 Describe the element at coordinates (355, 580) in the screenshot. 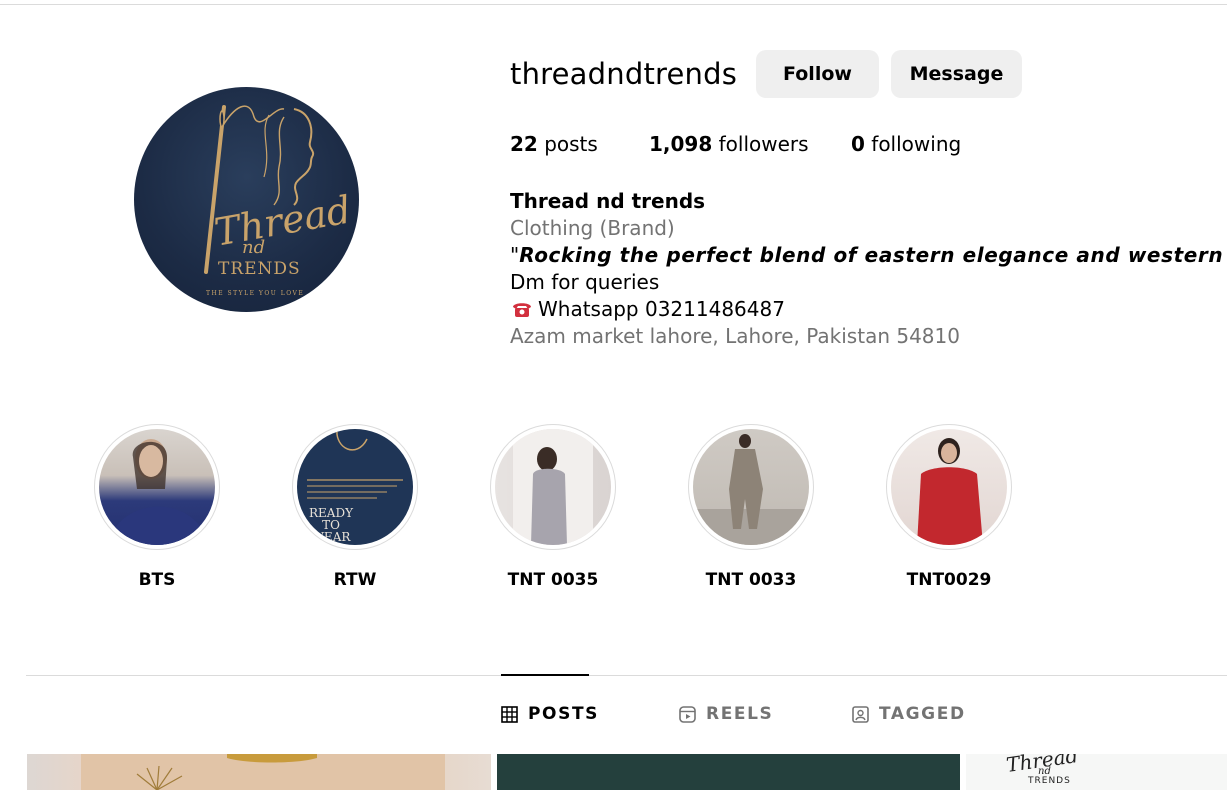

I see `highlight-label: RTW` at that location.